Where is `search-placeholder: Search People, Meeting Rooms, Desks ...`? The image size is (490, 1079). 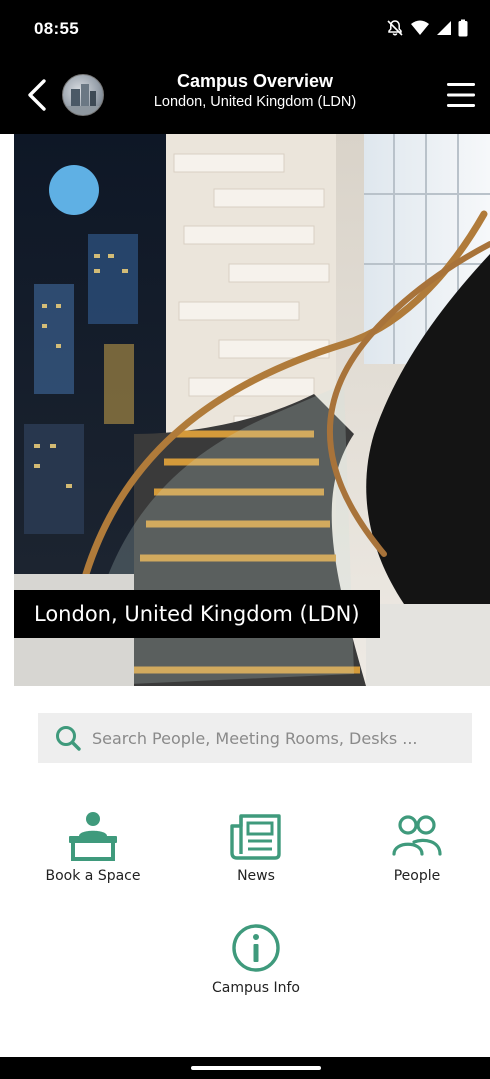 search-placeholder: Search People, Meeting Rooms, Desks ... is located at coordinates (255, 738).